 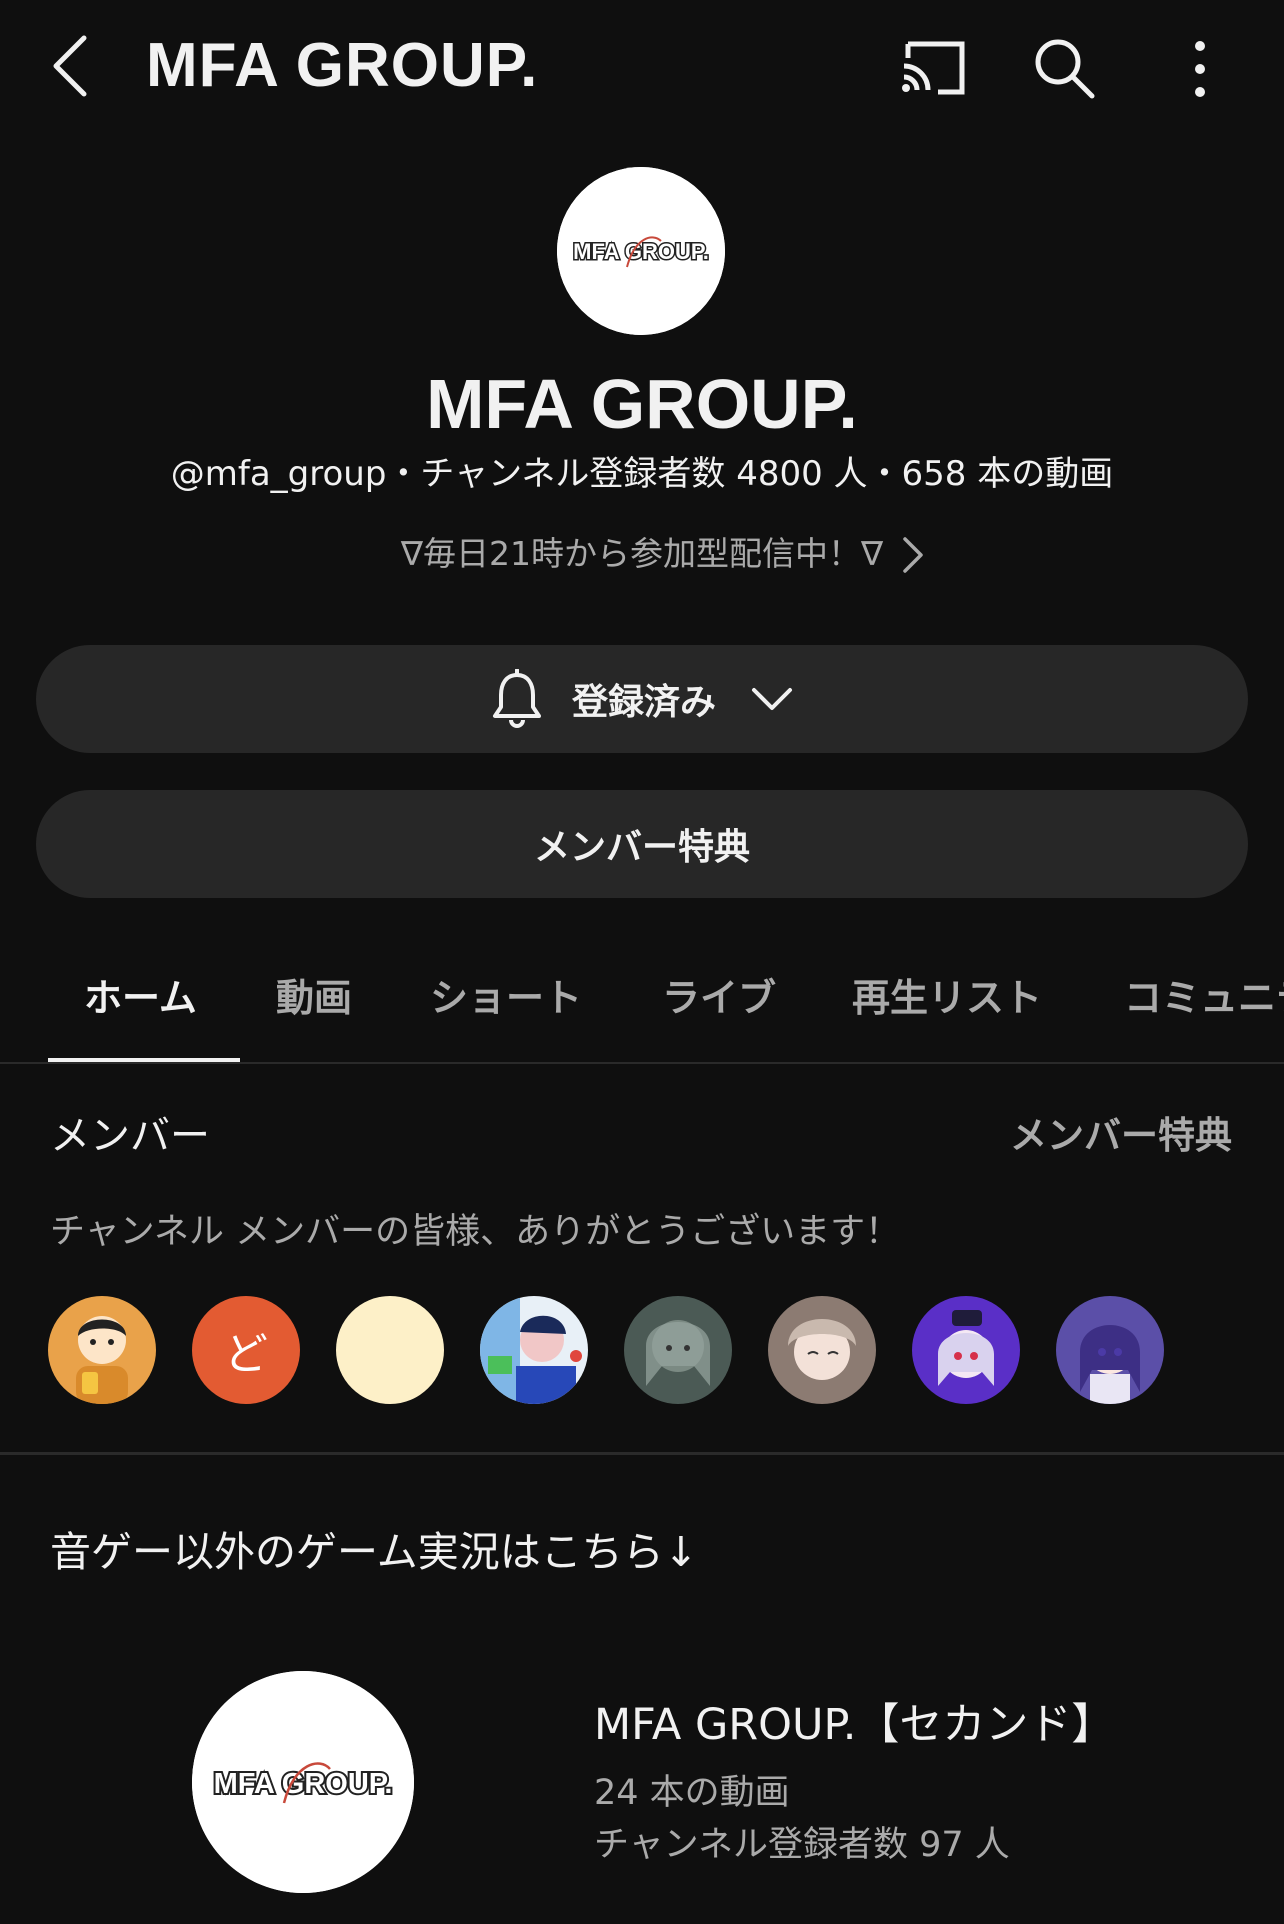 What do you see at coordinates (246, 1354) in the screenshot?
I see `member-avatar-letter: ど` at bounding box center [246, 1354].